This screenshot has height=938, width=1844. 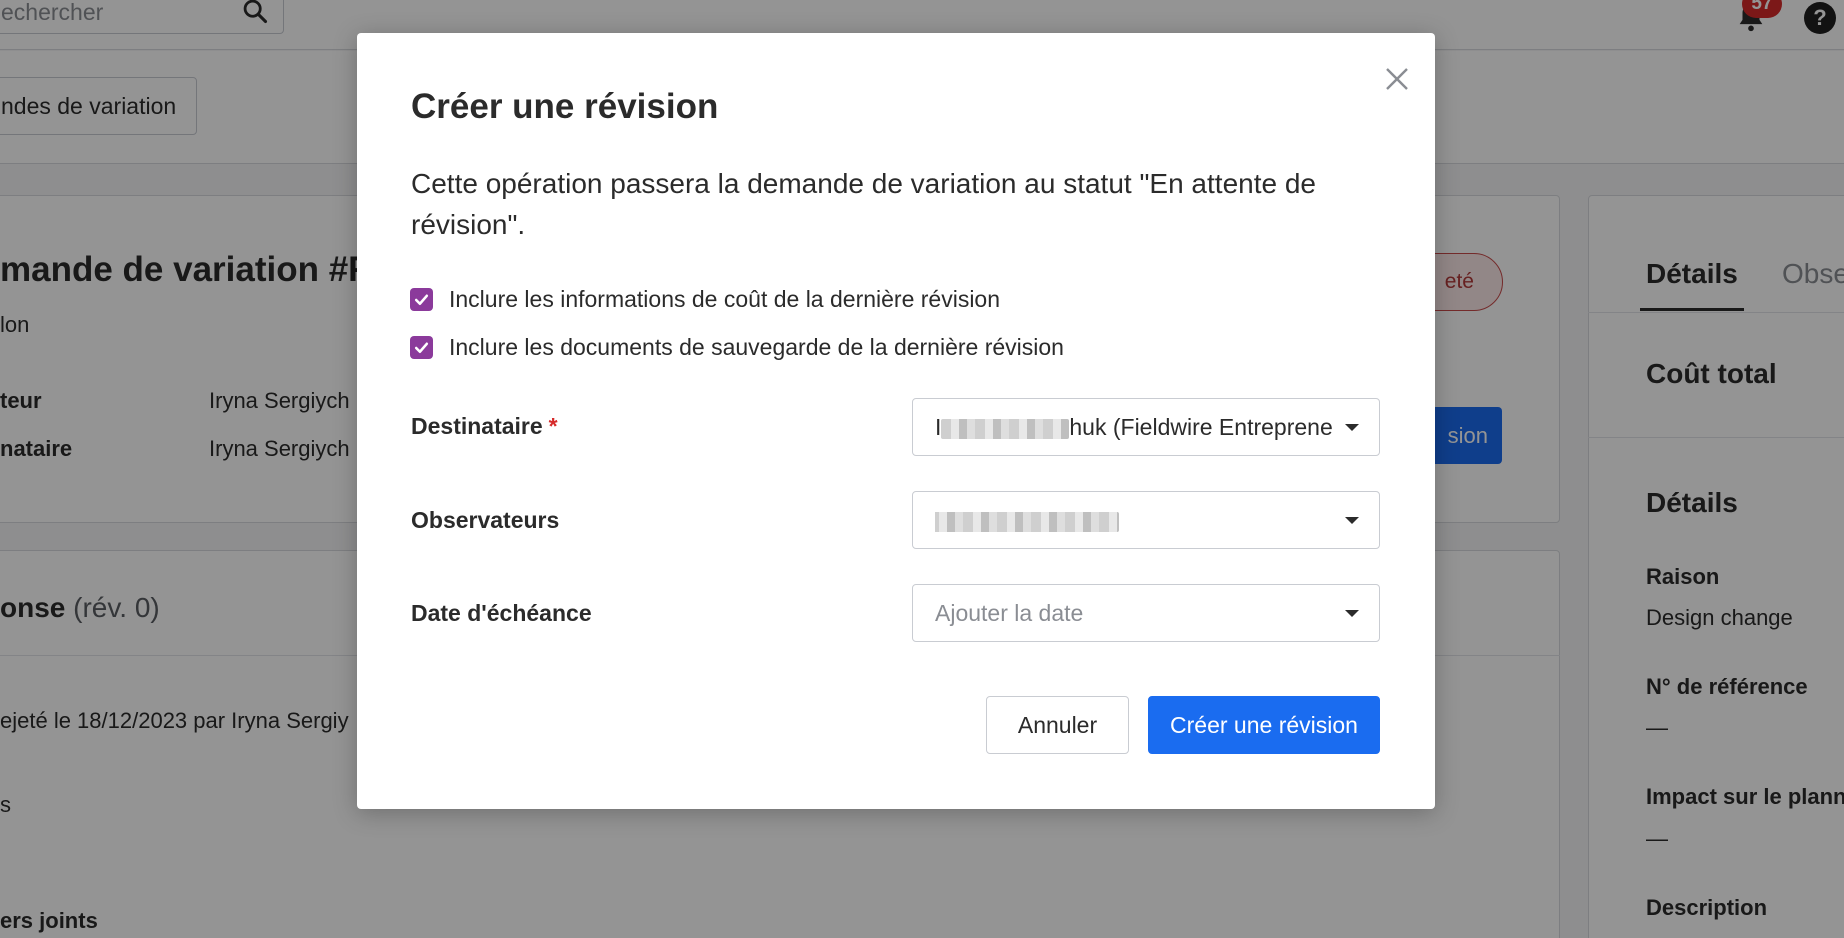 I want to click on include-cost-checkbox, so click(x=421, y=299).